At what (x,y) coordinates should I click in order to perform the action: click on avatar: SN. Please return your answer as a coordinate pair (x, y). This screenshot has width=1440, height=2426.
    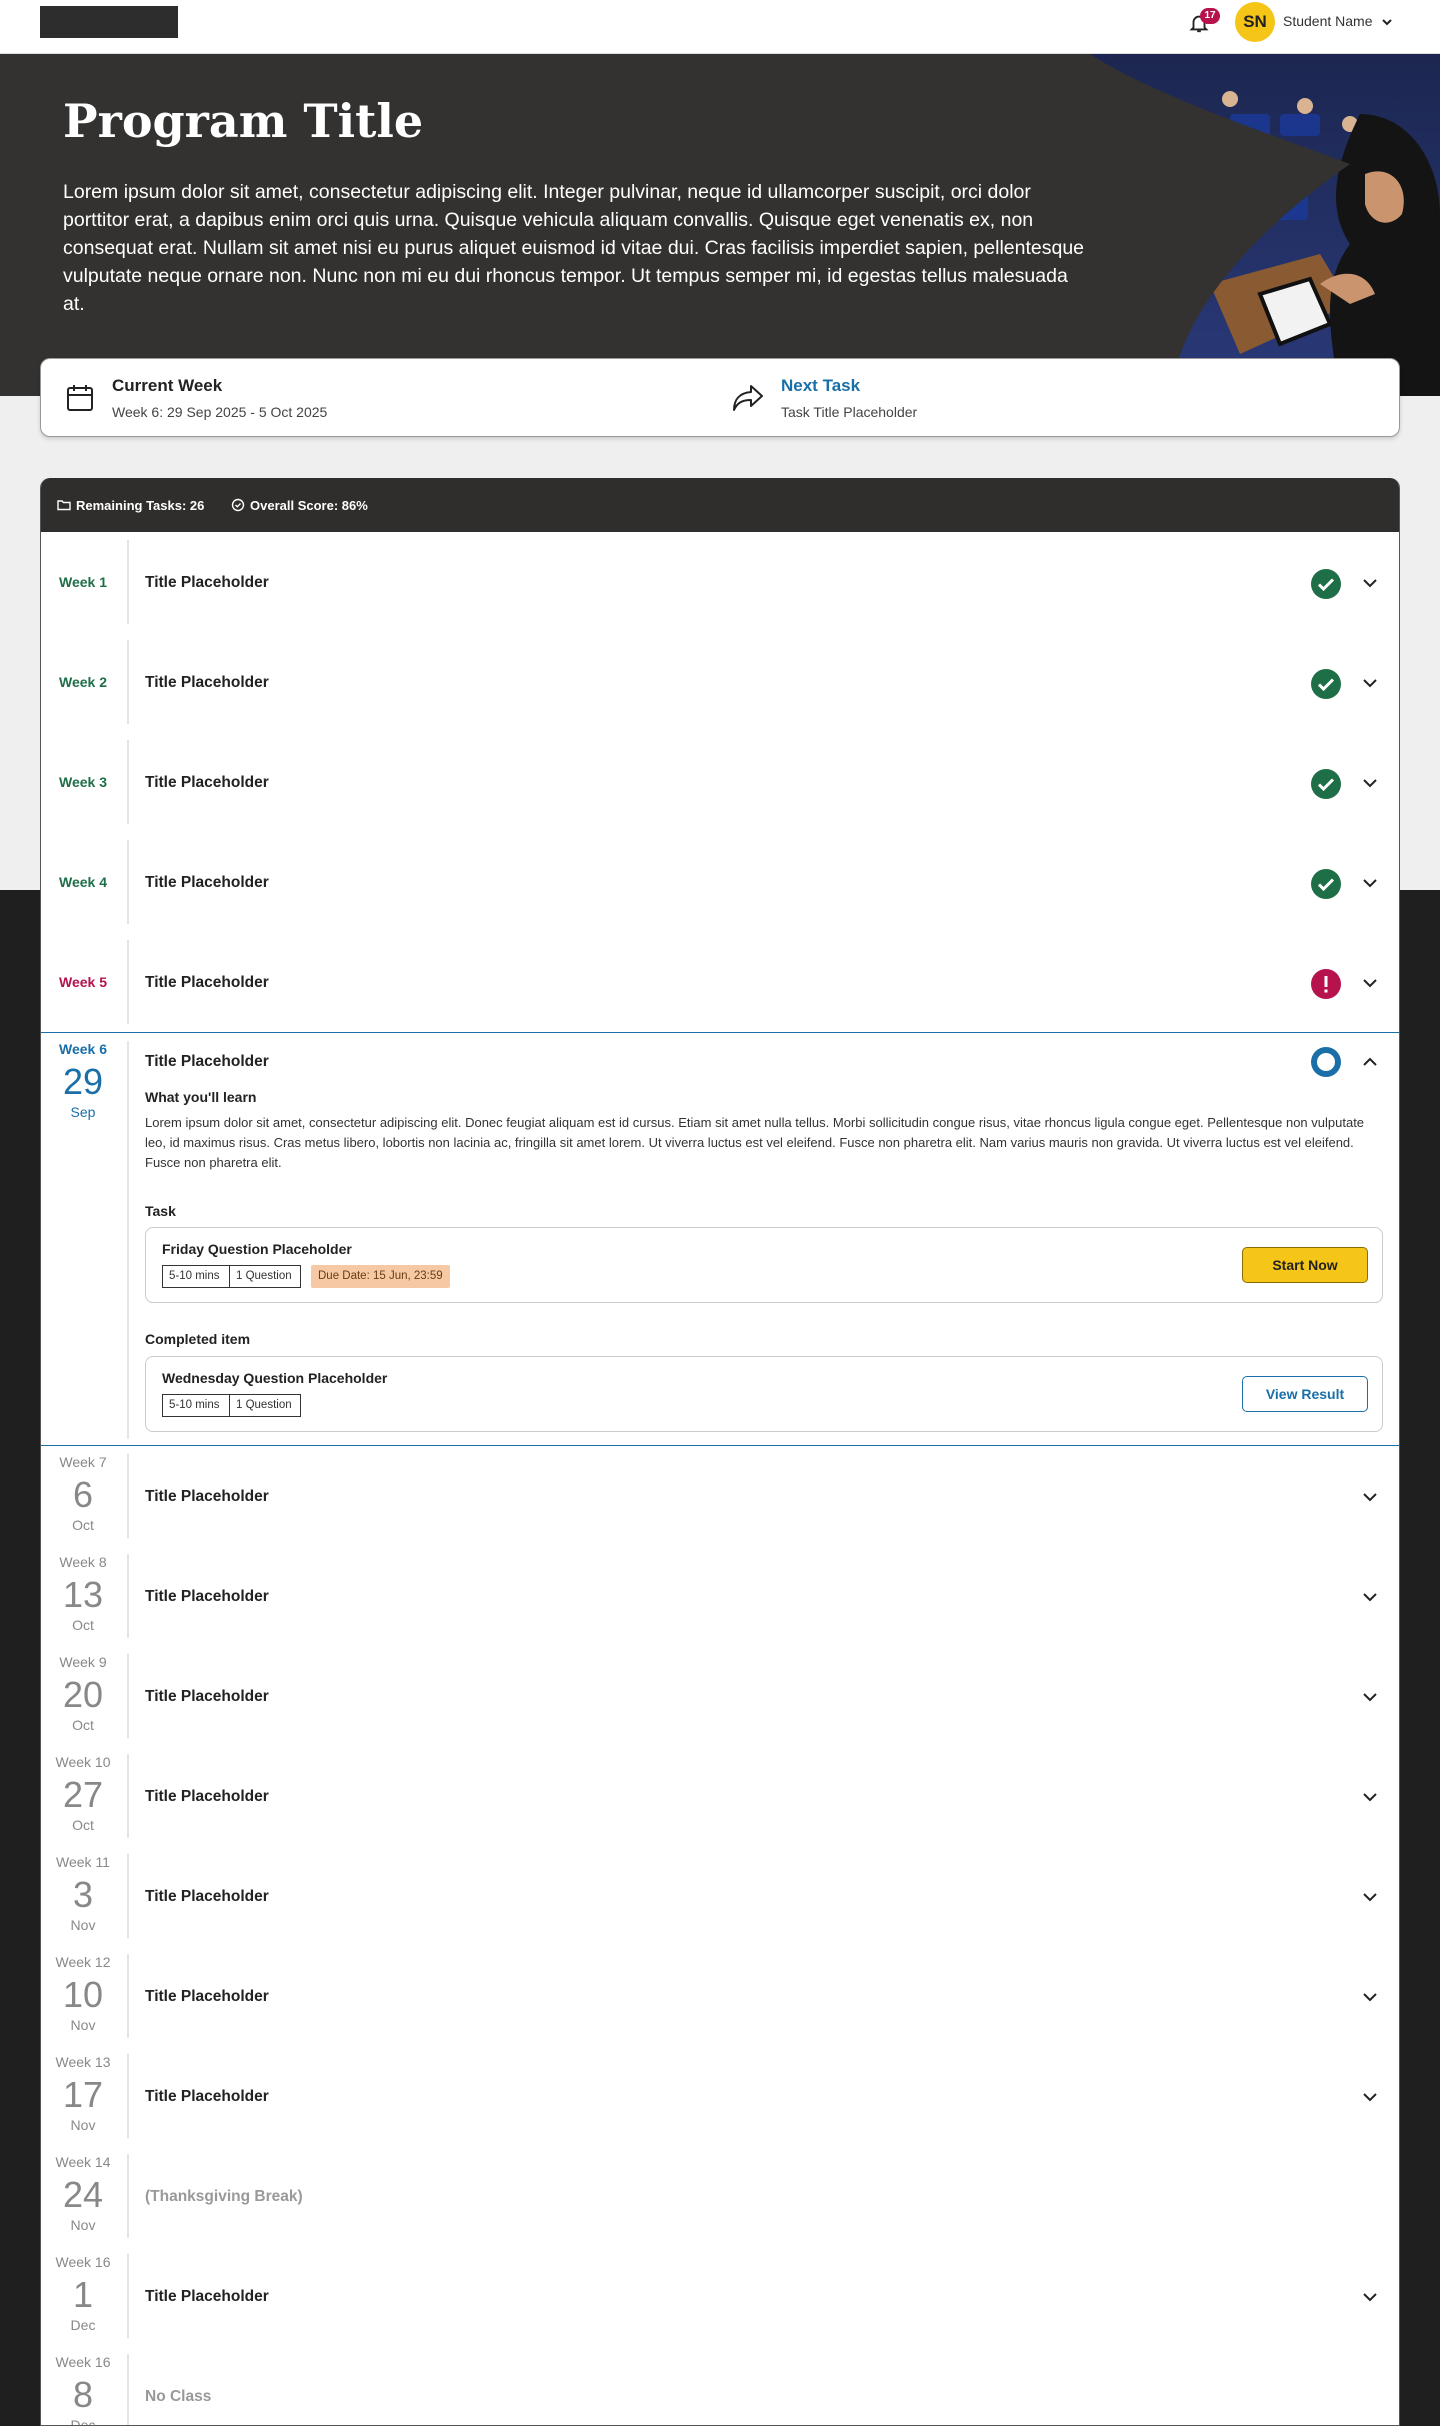
    Looking at the image, I should click on (1255, 22).